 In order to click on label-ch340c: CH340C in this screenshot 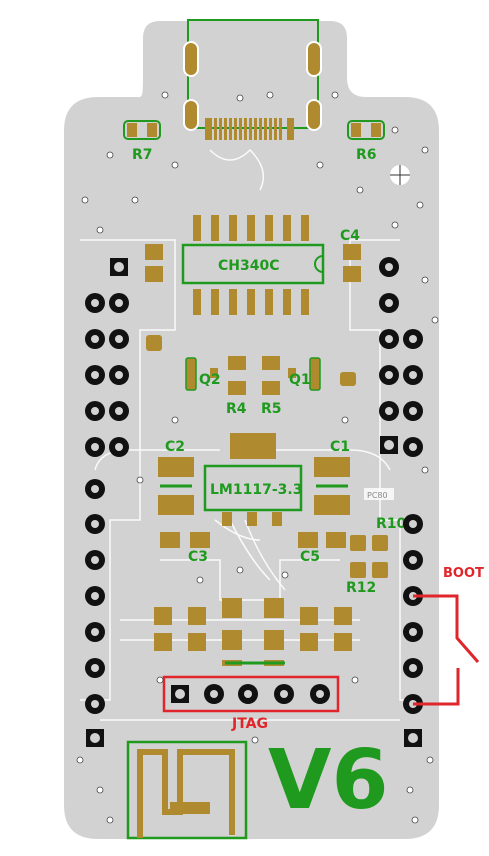, I will do `click(249, 266)`.